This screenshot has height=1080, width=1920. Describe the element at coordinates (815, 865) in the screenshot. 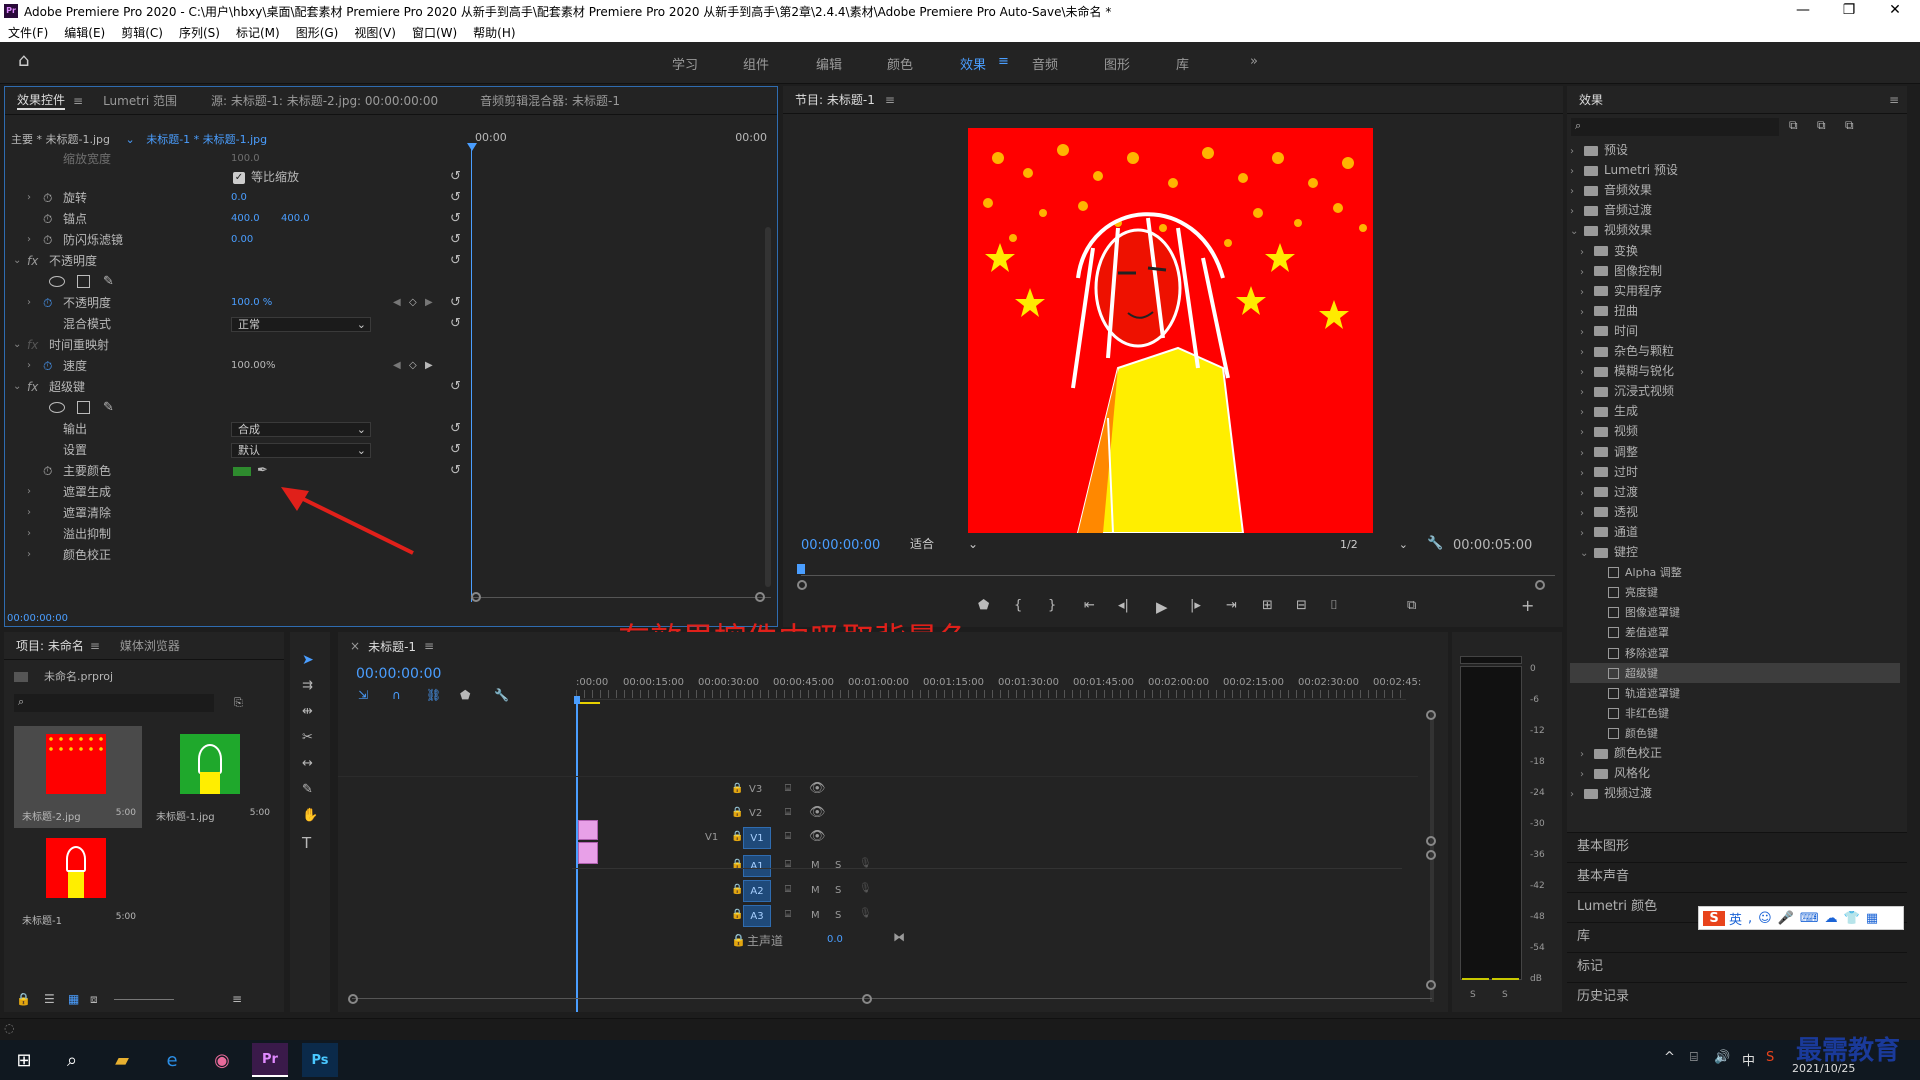

I see `mute-button: M` at that location.